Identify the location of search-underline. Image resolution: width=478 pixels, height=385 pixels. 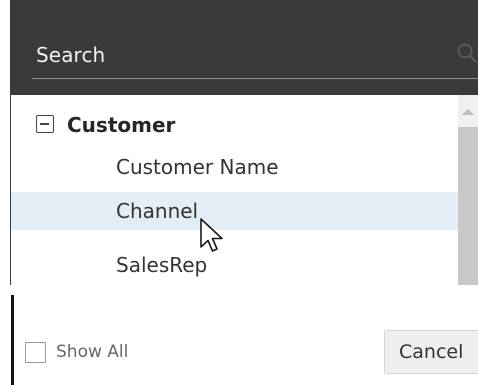
(255, 78).